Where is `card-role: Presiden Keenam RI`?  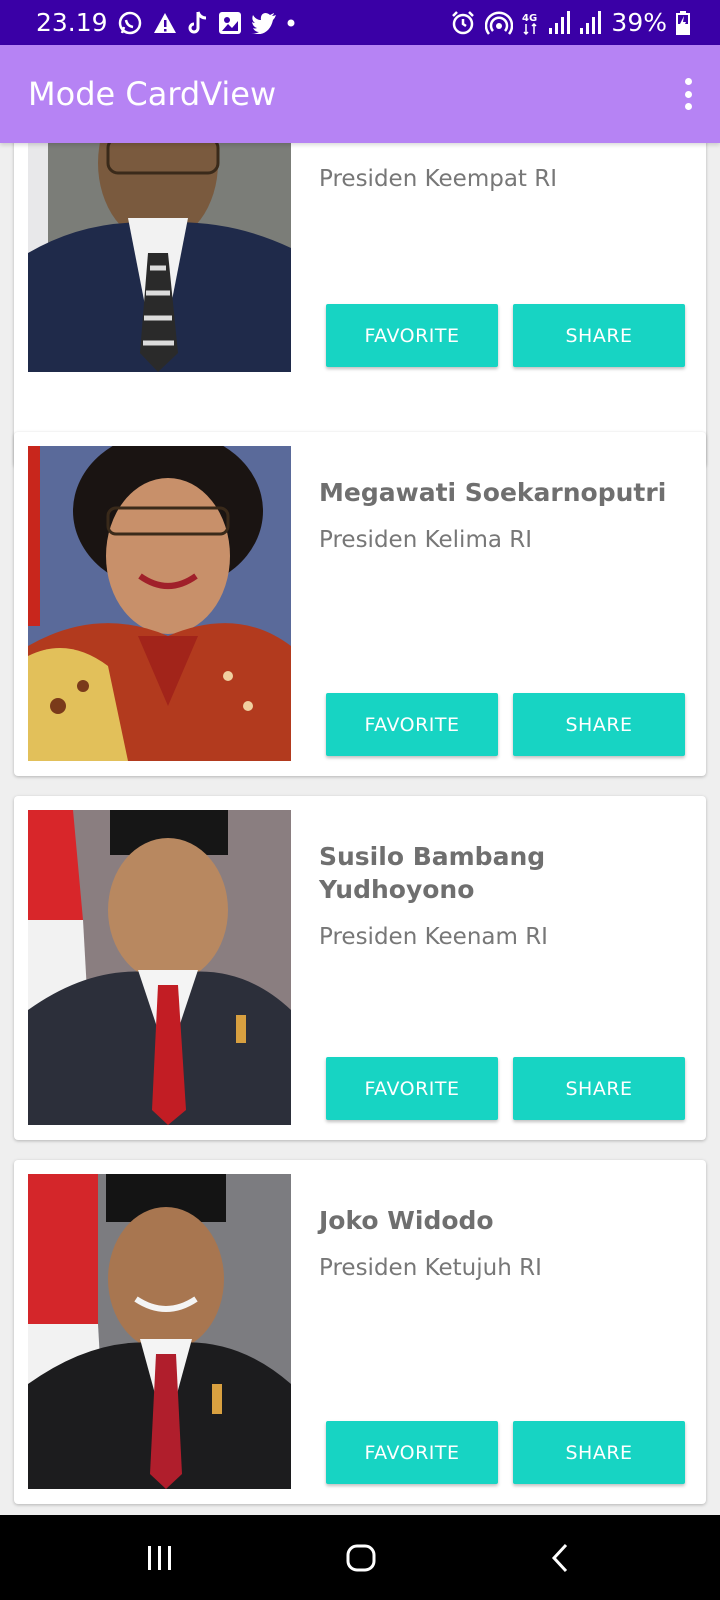
card-role: Presiden Keenam RI is located at coordinates (433, 937).